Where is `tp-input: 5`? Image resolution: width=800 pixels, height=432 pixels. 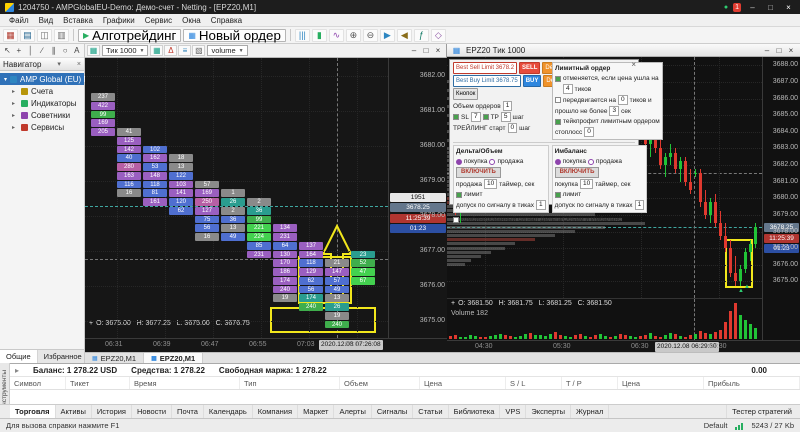 tp-input: 5 is located at coordinates (505, 117).